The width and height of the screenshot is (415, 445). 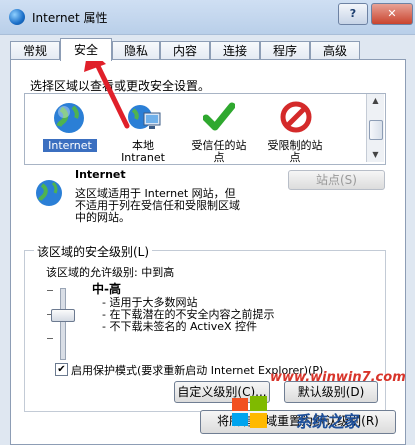 I want to click on watermark-site: www.winwin7.com, so click(x=338, y=377).